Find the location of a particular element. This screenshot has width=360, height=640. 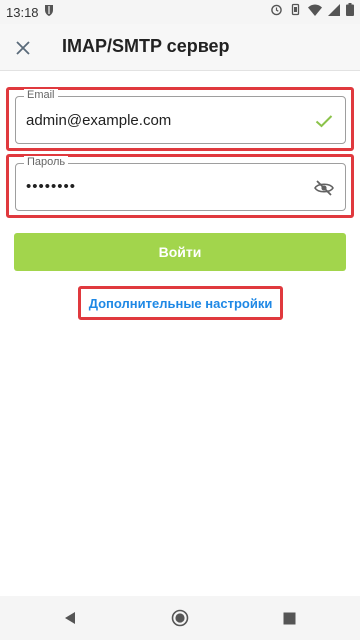

close-button is located at coordinates (23, 48).